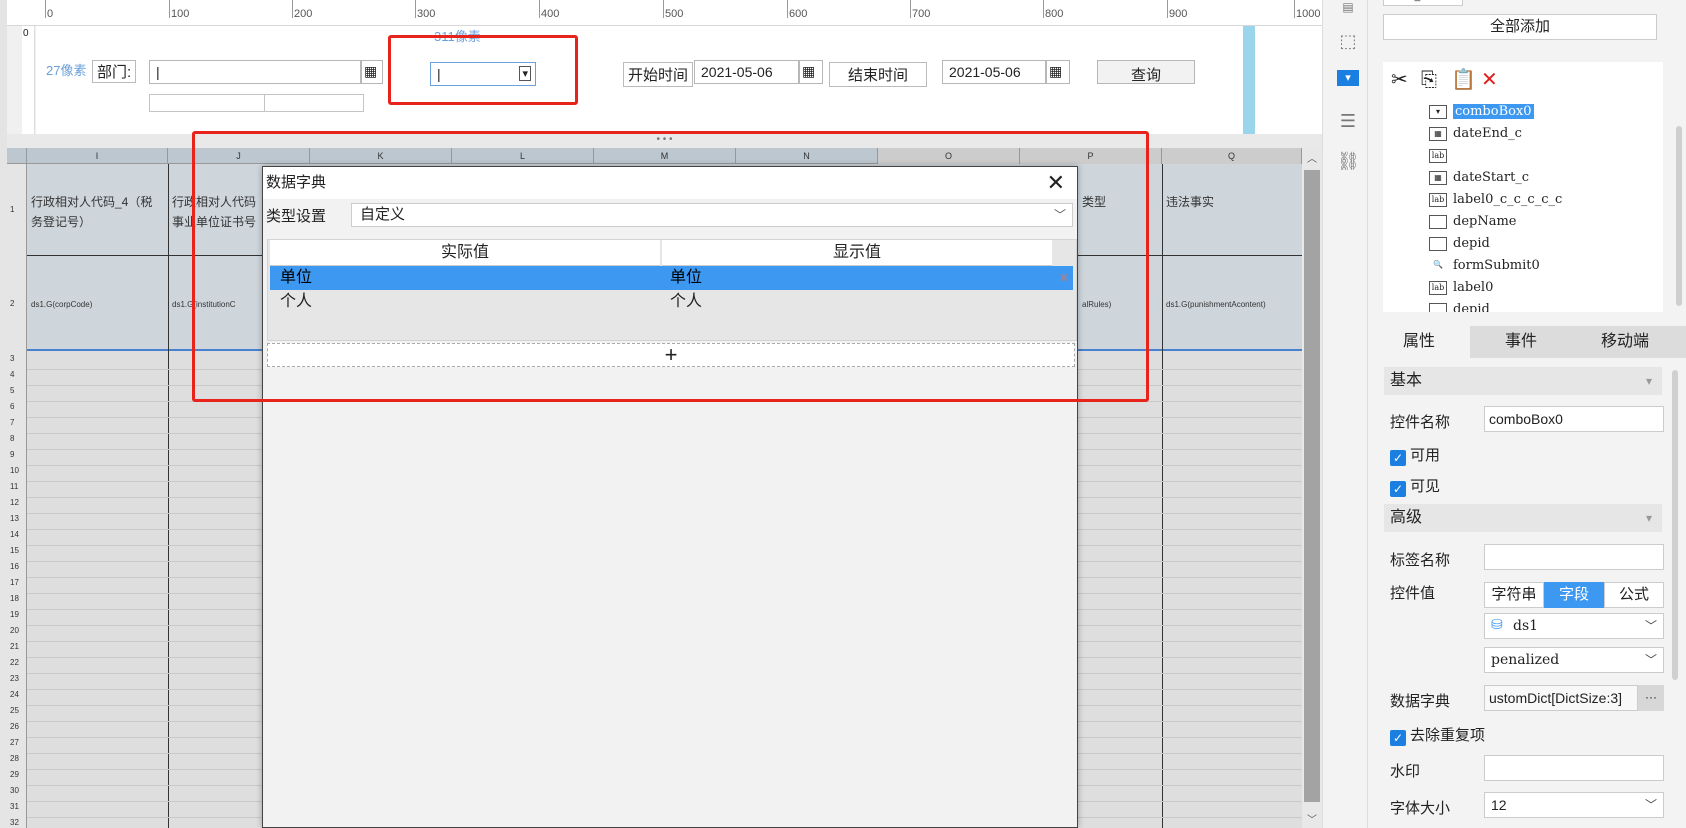  I want to click on section-advanced: 高级 ▾, so click(1523, 518).